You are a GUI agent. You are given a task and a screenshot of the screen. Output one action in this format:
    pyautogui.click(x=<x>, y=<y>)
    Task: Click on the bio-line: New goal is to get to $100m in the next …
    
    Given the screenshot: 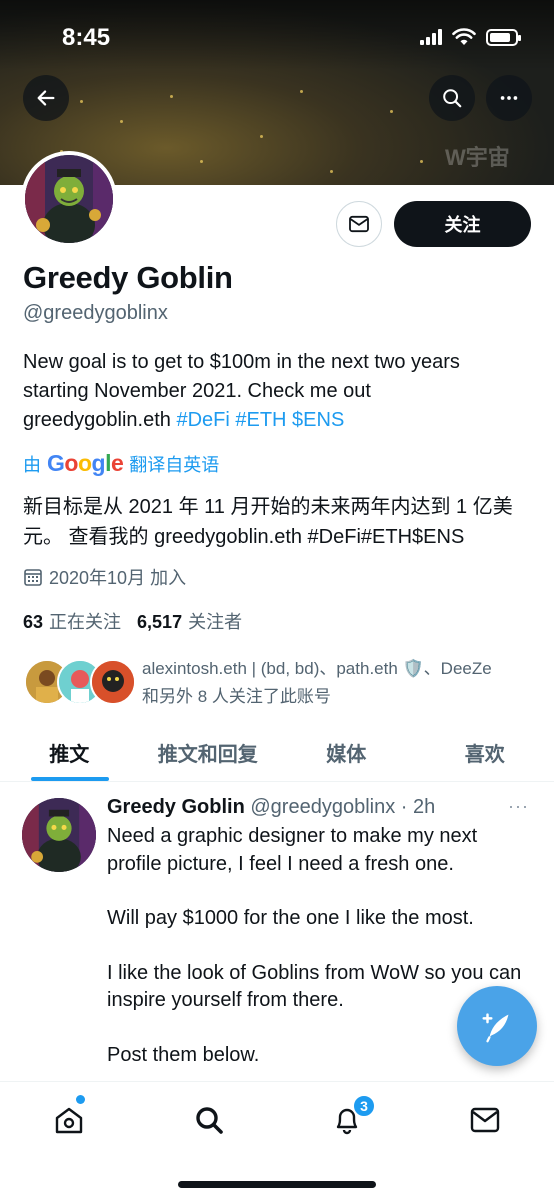 What is the action you would take?
    pyautogui.click(x=241, y=362)
    